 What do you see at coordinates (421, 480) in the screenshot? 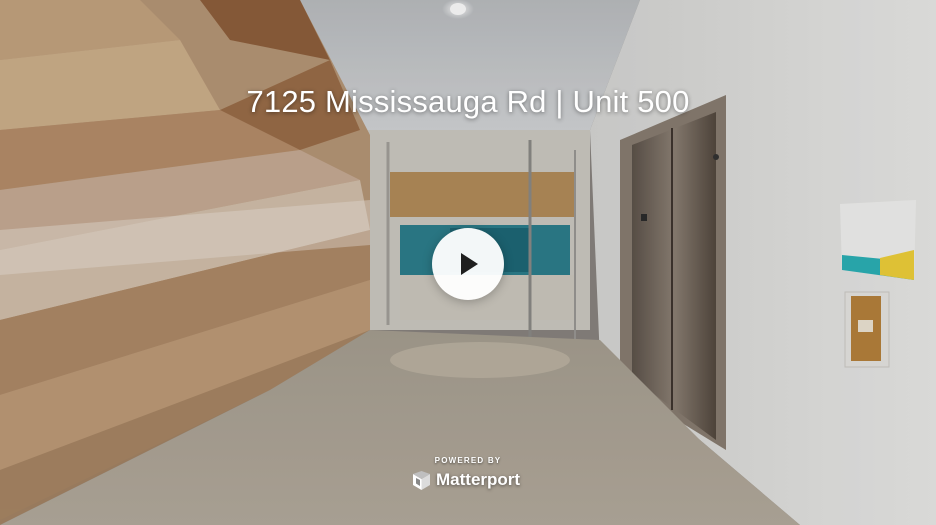
I see `matterport-logo-icon` at bounding box center [421, 480].